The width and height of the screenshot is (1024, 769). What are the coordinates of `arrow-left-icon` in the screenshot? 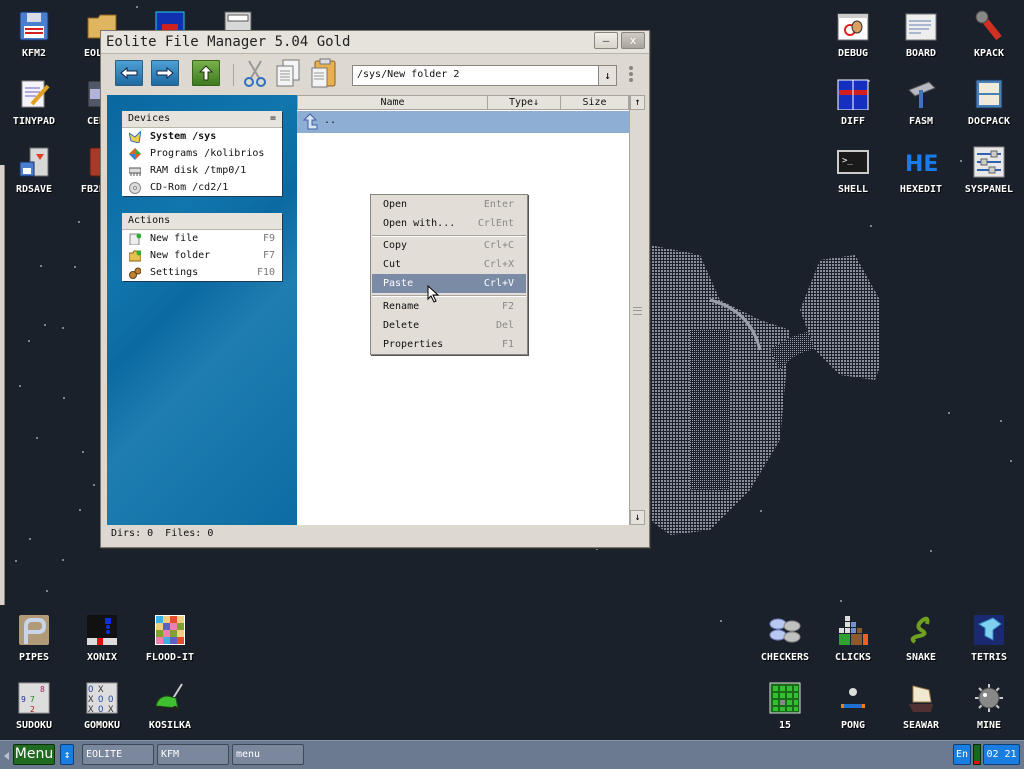 It's located at (129, 73).